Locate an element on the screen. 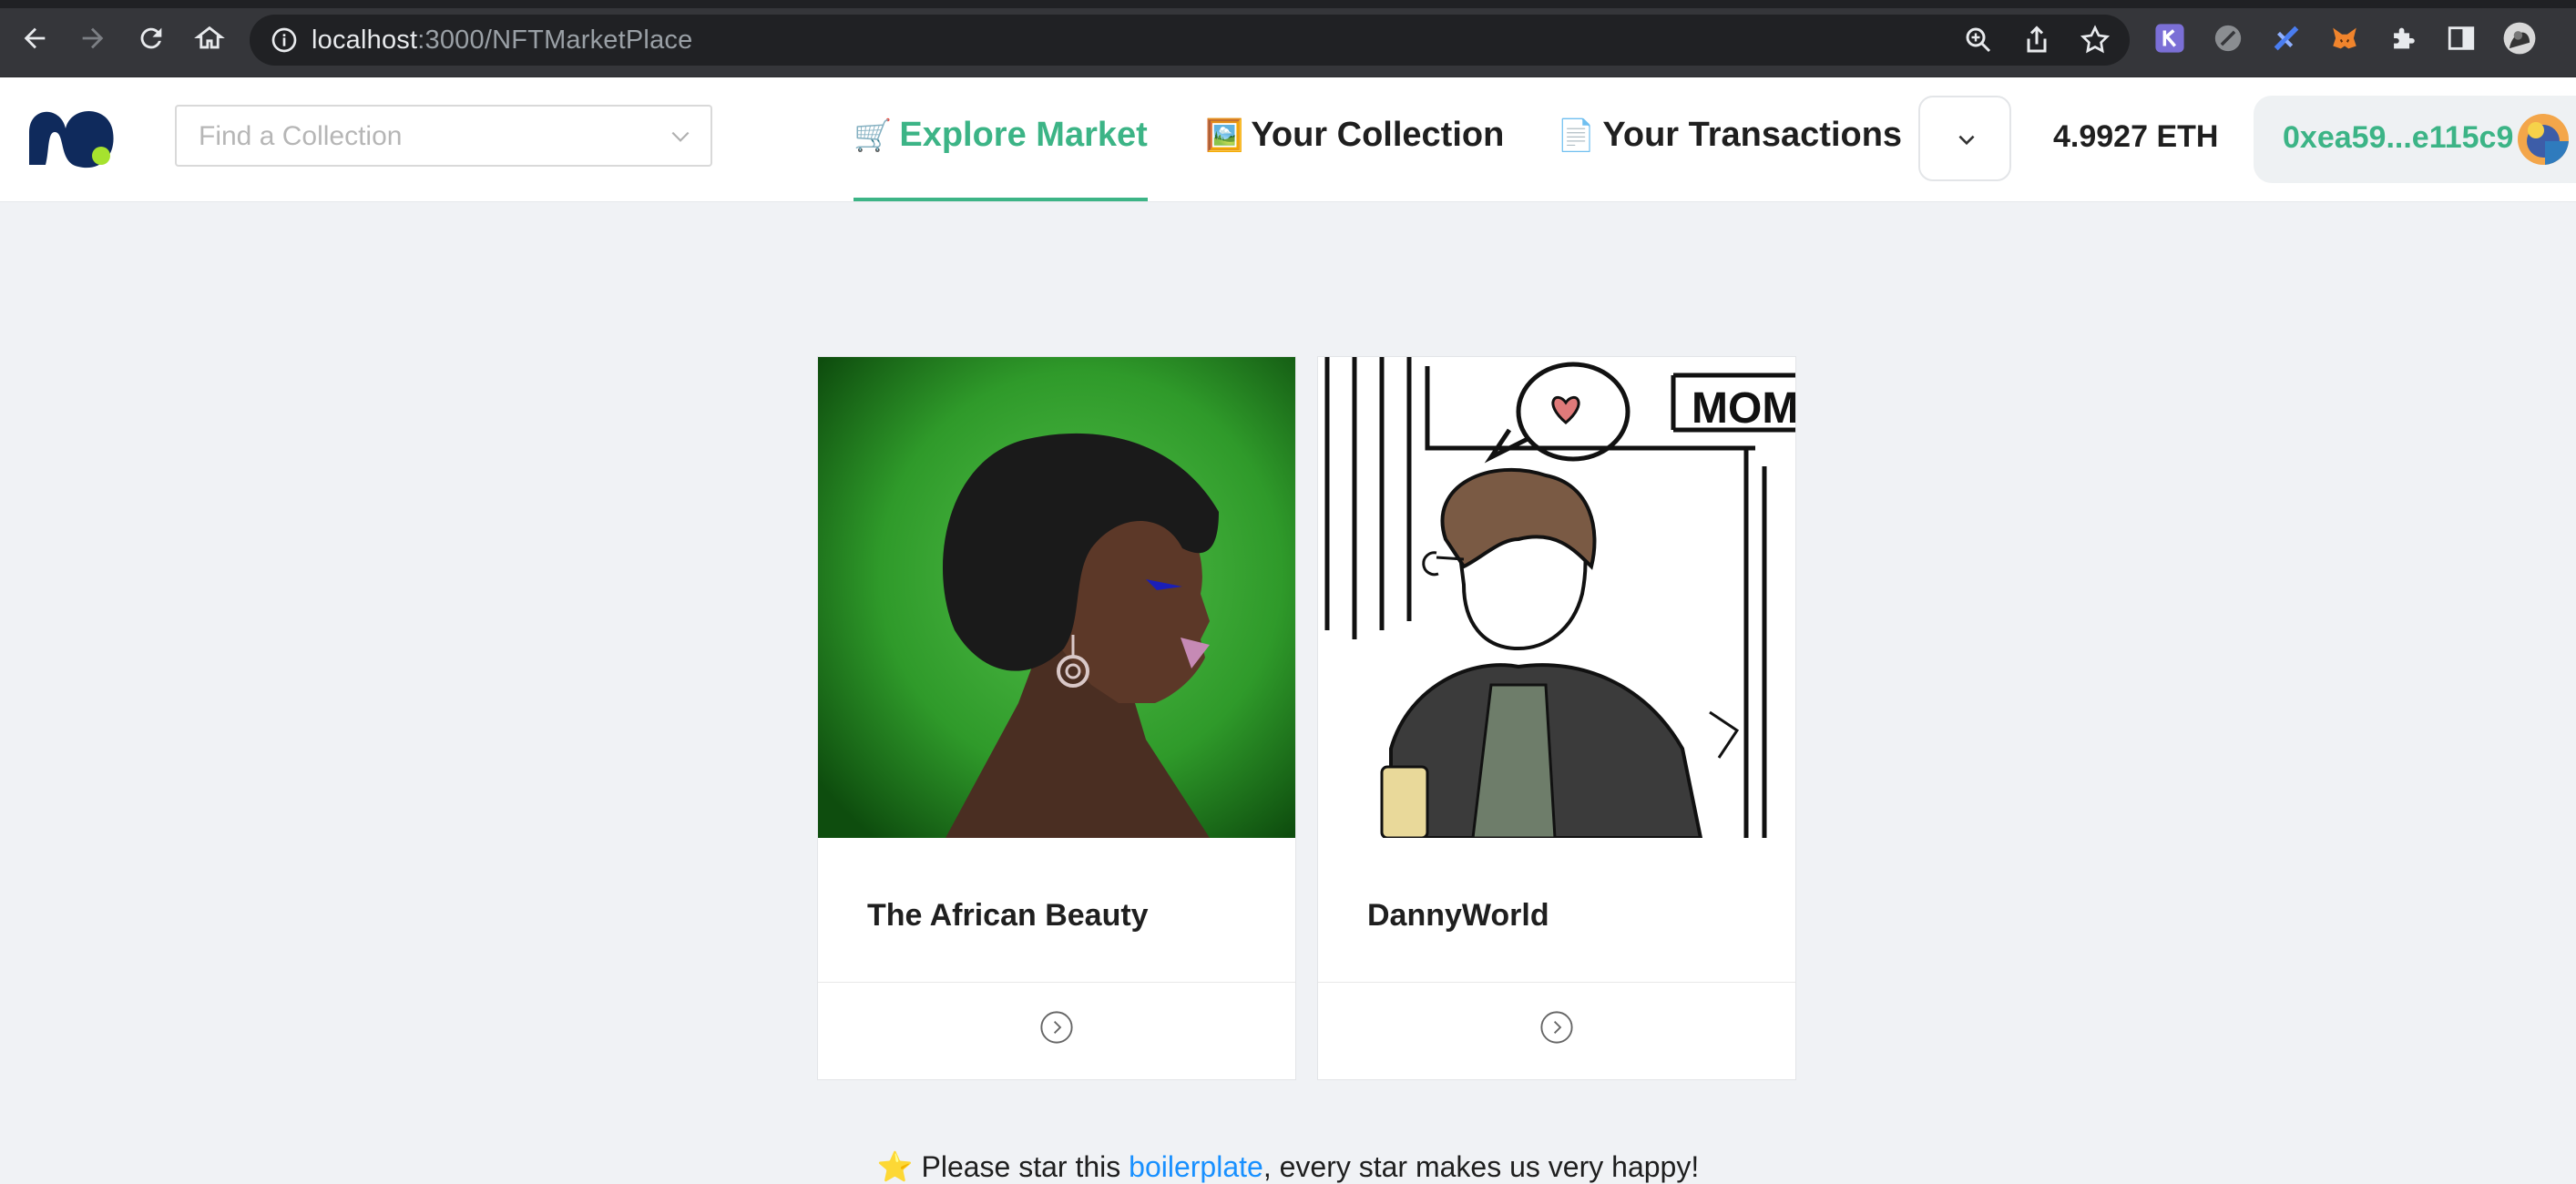  collection-card: The African Beauty is located at coordinates (1056, 718).